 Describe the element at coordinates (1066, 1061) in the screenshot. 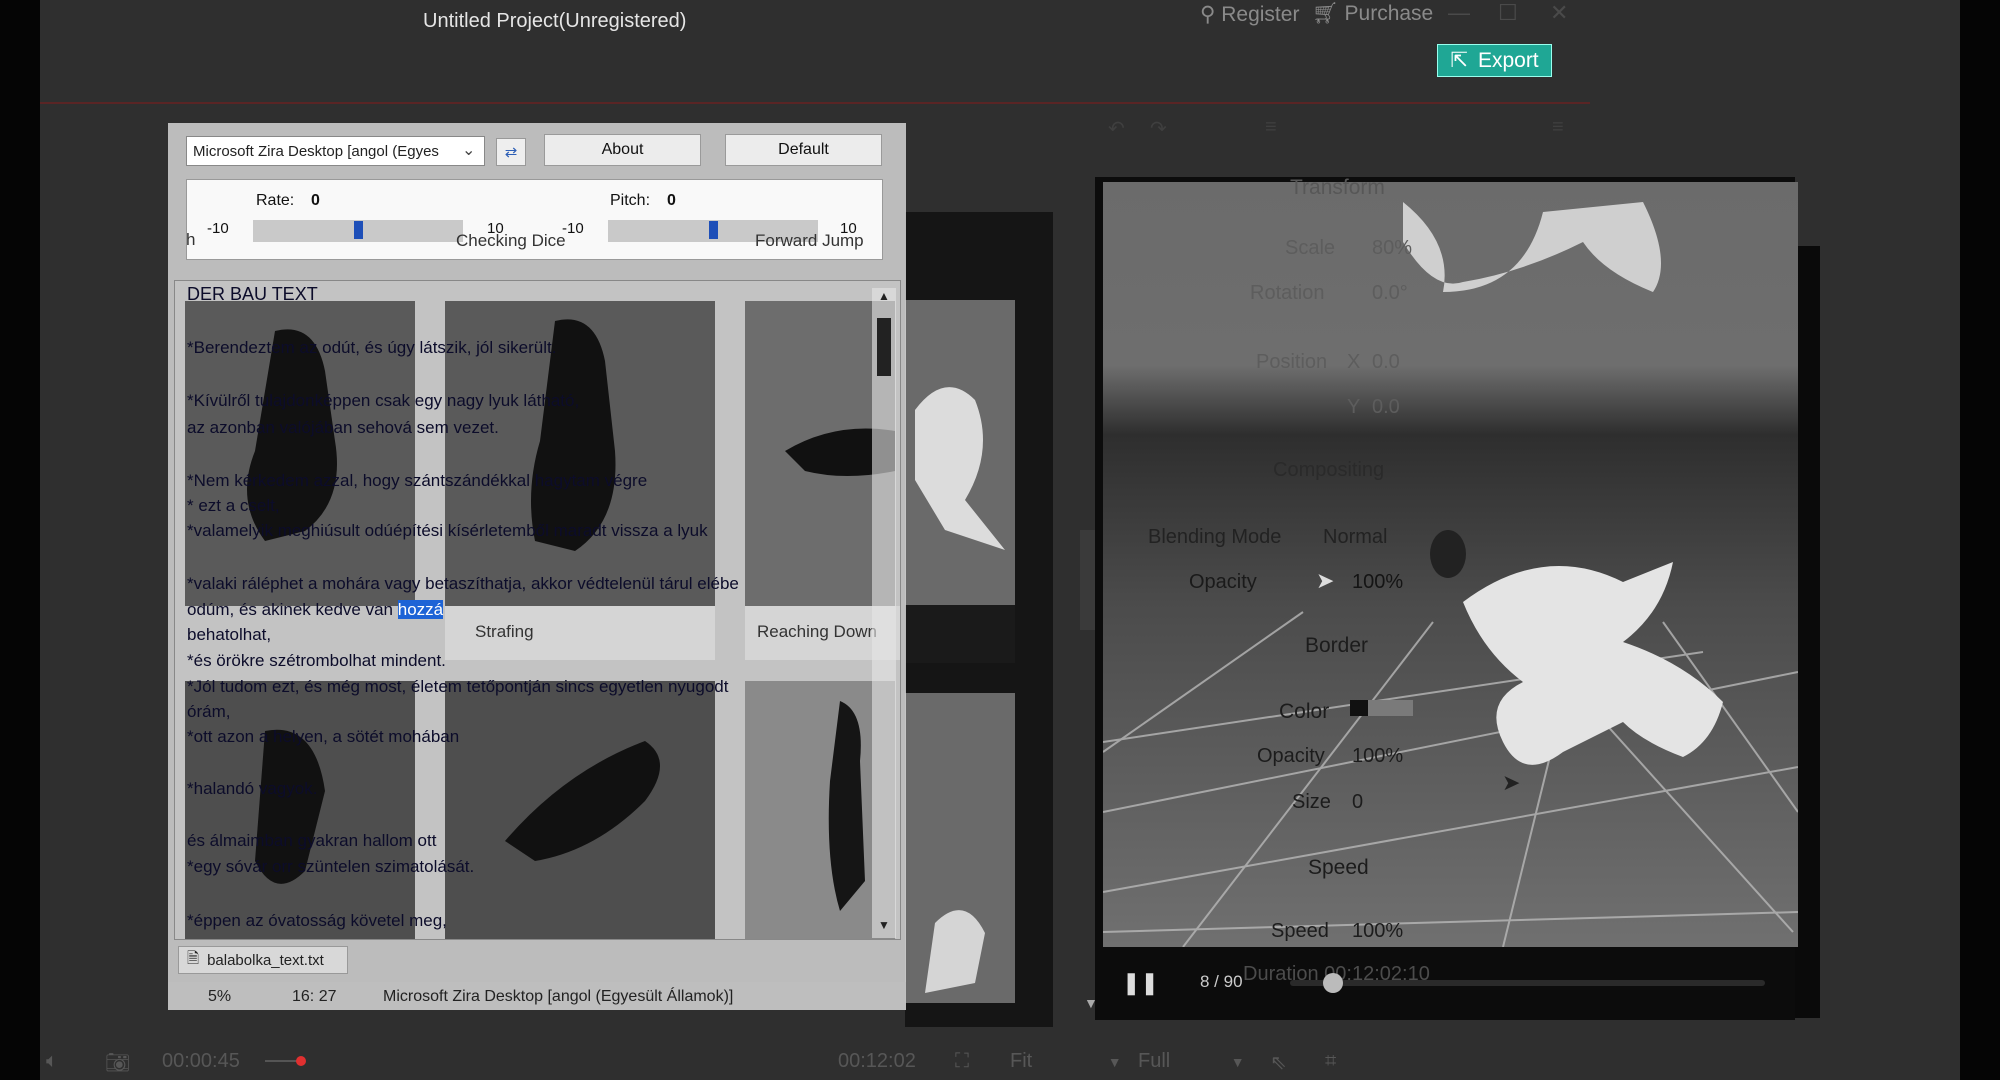

I see `fit-dropdown: Fit ▼` at that location.